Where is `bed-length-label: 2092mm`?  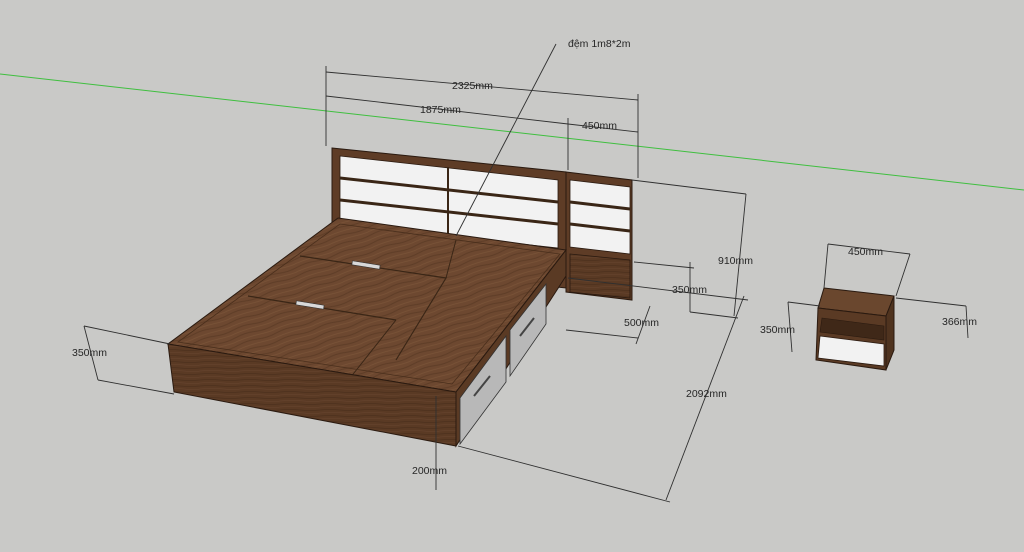
bed-length-label: 2092mm is located at coordinates (706, 394).